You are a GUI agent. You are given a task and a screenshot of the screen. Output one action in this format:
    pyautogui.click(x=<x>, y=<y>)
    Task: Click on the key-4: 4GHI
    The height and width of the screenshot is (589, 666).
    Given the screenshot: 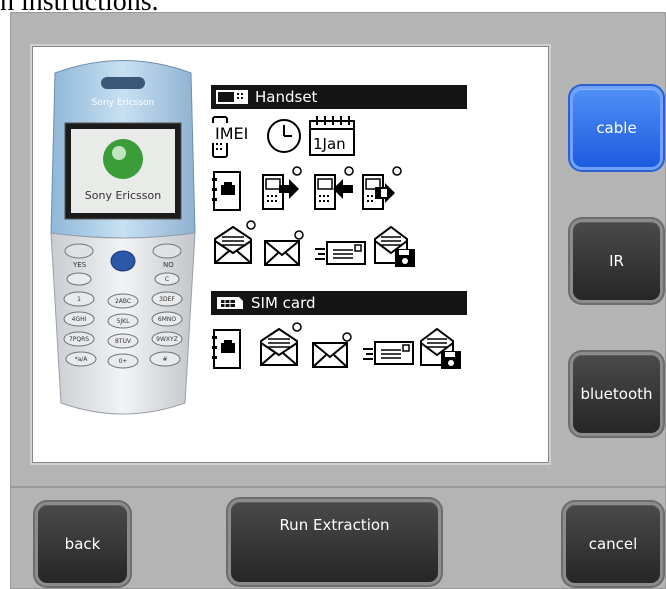 What is the action you would take?
    pyautogui.click(x=79, y=319)
    